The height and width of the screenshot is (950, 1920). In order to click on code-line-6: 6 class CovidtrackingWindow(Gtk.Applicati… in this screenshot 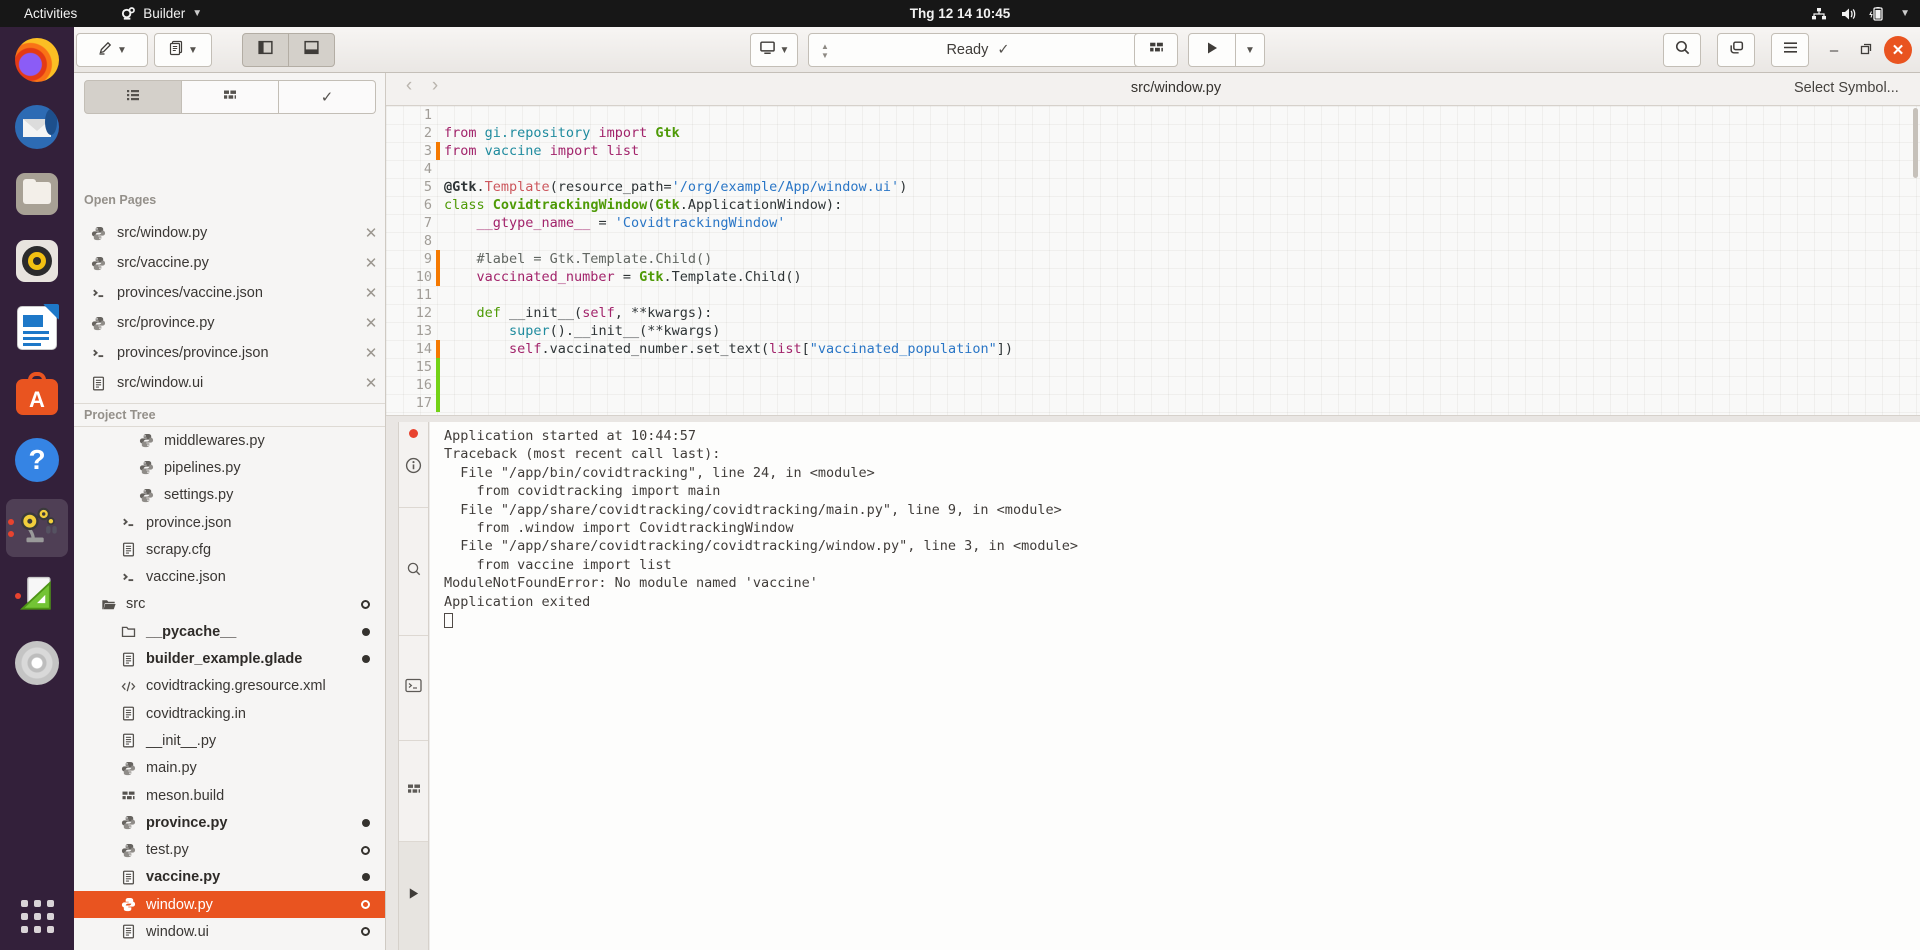, I will do `click(1153, 205)`.